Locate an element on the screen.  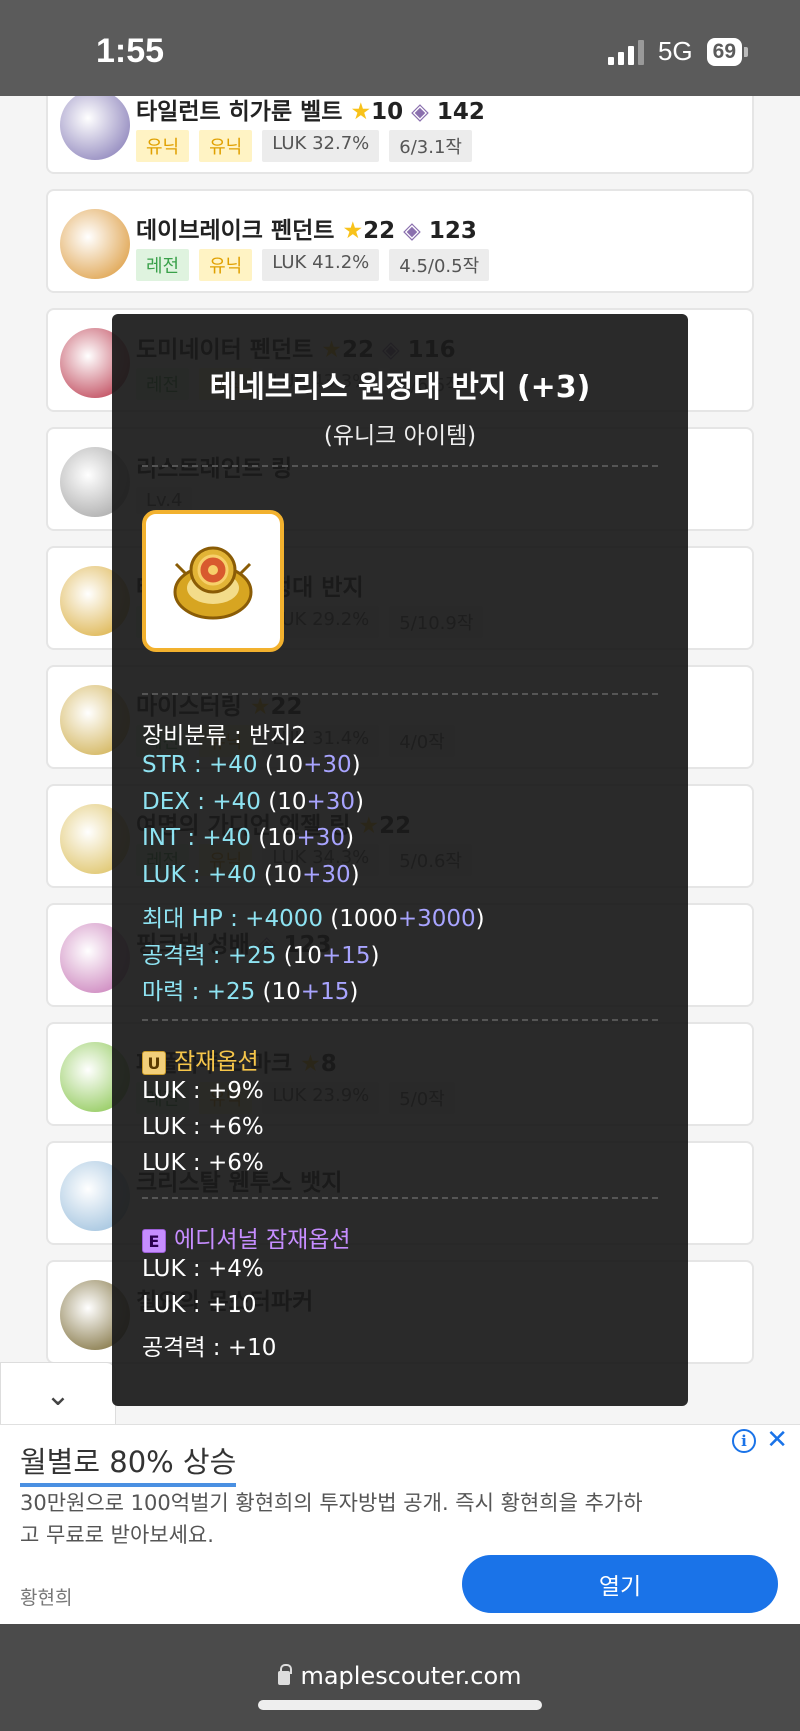
item-card: 타일런트 히가룬 벨트 ★10 ◈ 142 유닉 유닉 LUK 32.7% 6/3.1작 is located at coordinates (400, 135).